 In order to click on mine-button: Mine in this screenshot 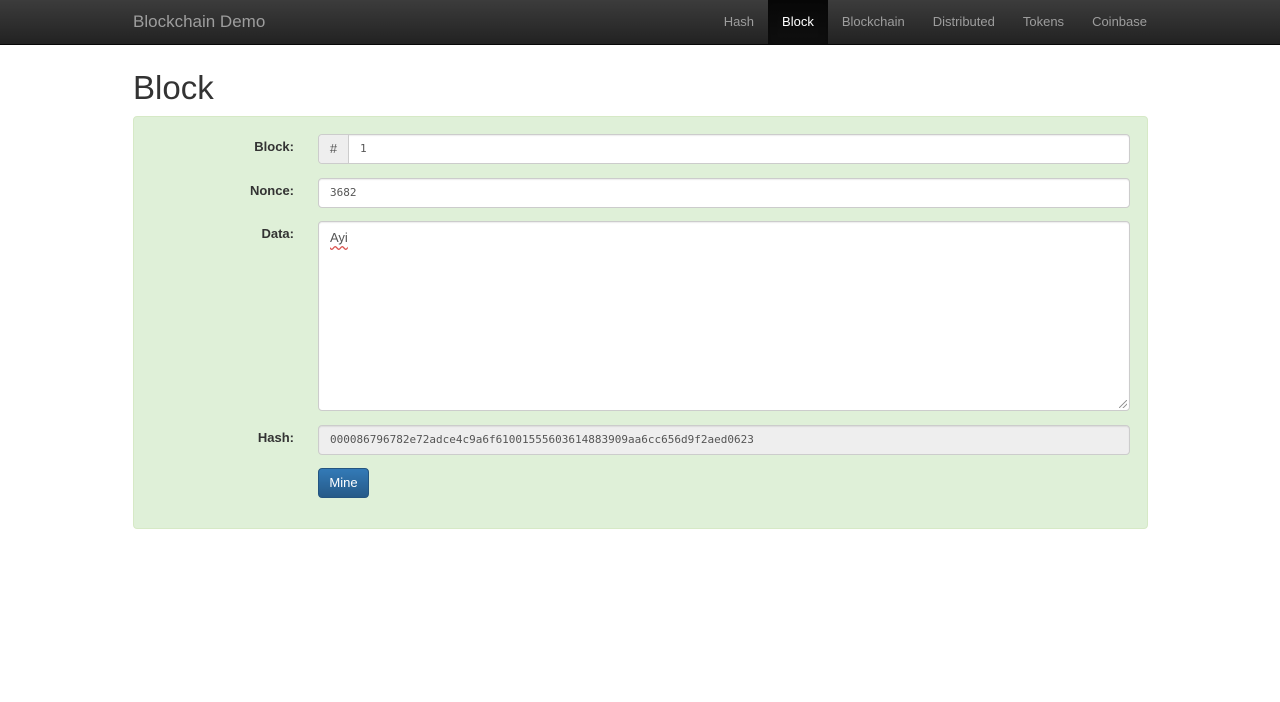, I will do `click(343, 483)`.